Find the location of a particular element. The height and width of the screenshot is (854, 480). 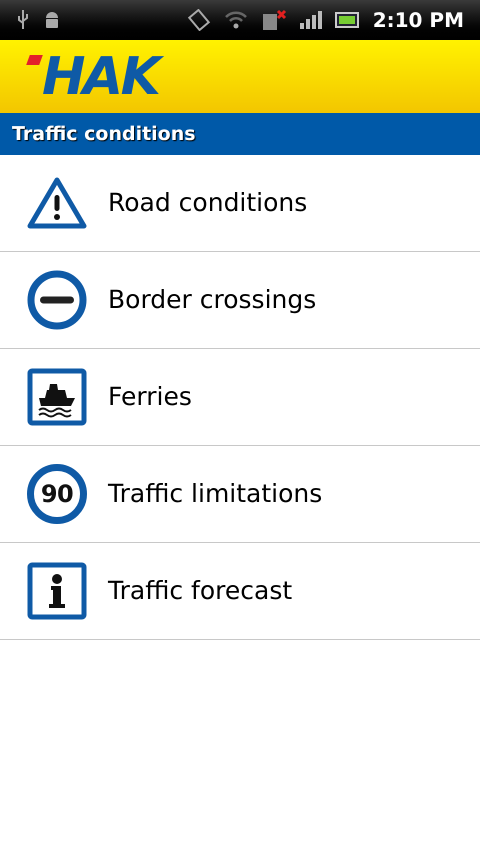

menu-item: Traffic forecast is located at coordinates (240, 591).